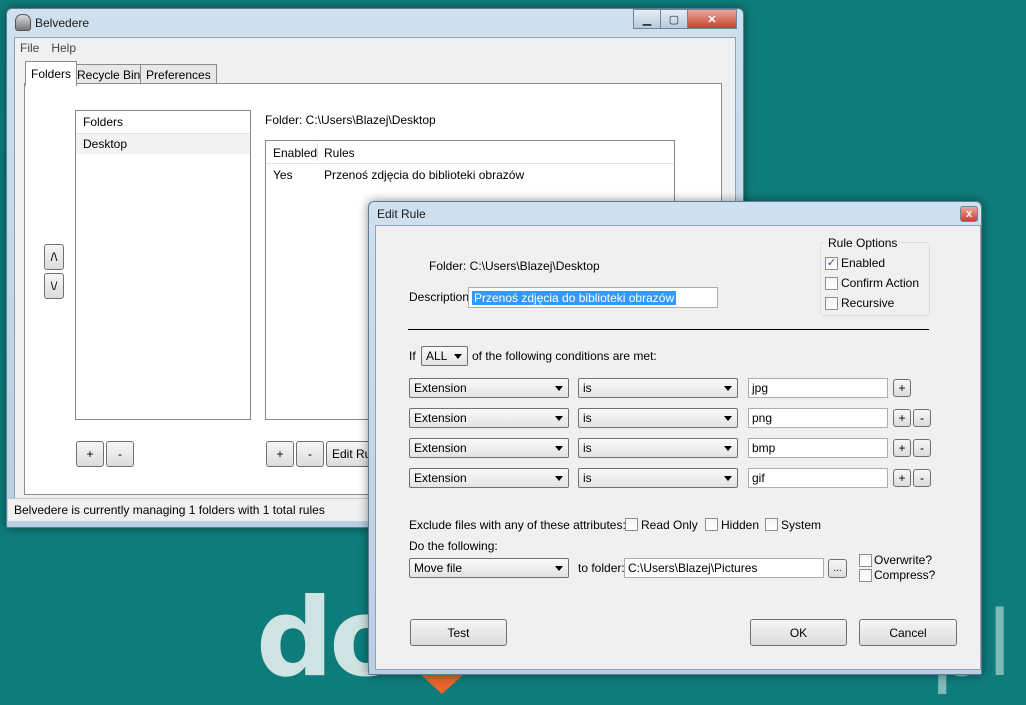  What do you see at coordinates (798, 632) in the screenshot?
I see `ok-button: OK` at bounding box center [798, 632].